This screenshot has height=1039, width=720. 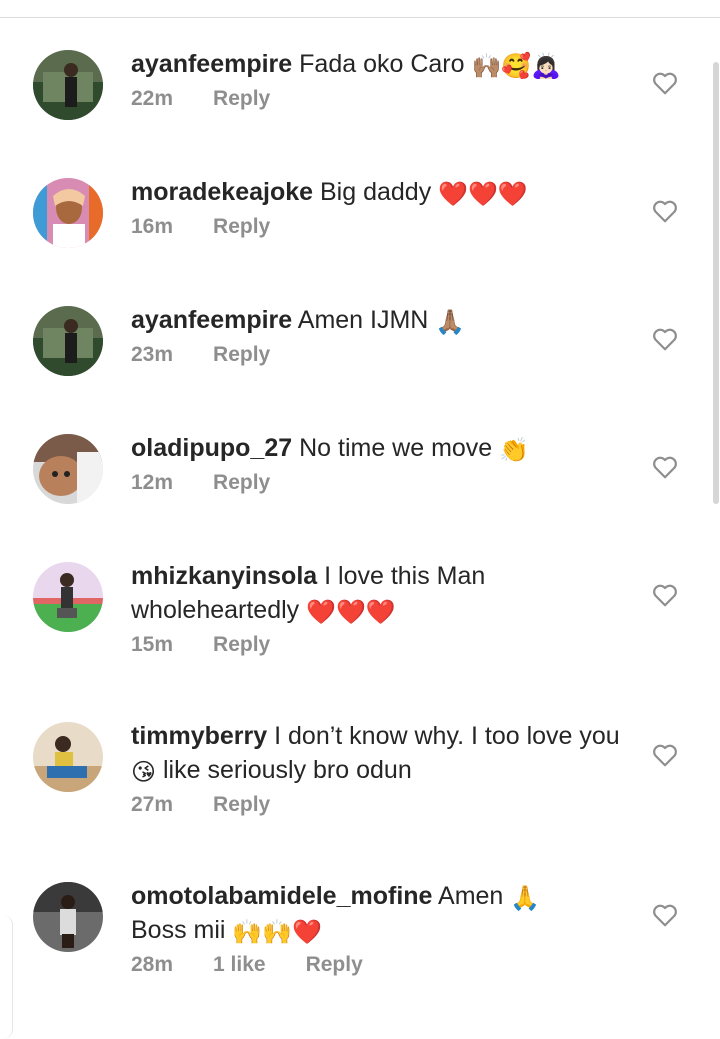 I want to click on timestamp: 23m, so click(x=152, y=354).